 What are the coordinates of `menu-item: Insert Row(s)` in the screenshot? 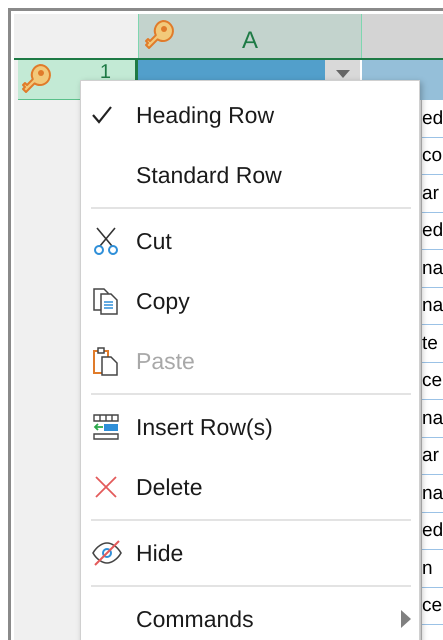 It's located at (251, 427).